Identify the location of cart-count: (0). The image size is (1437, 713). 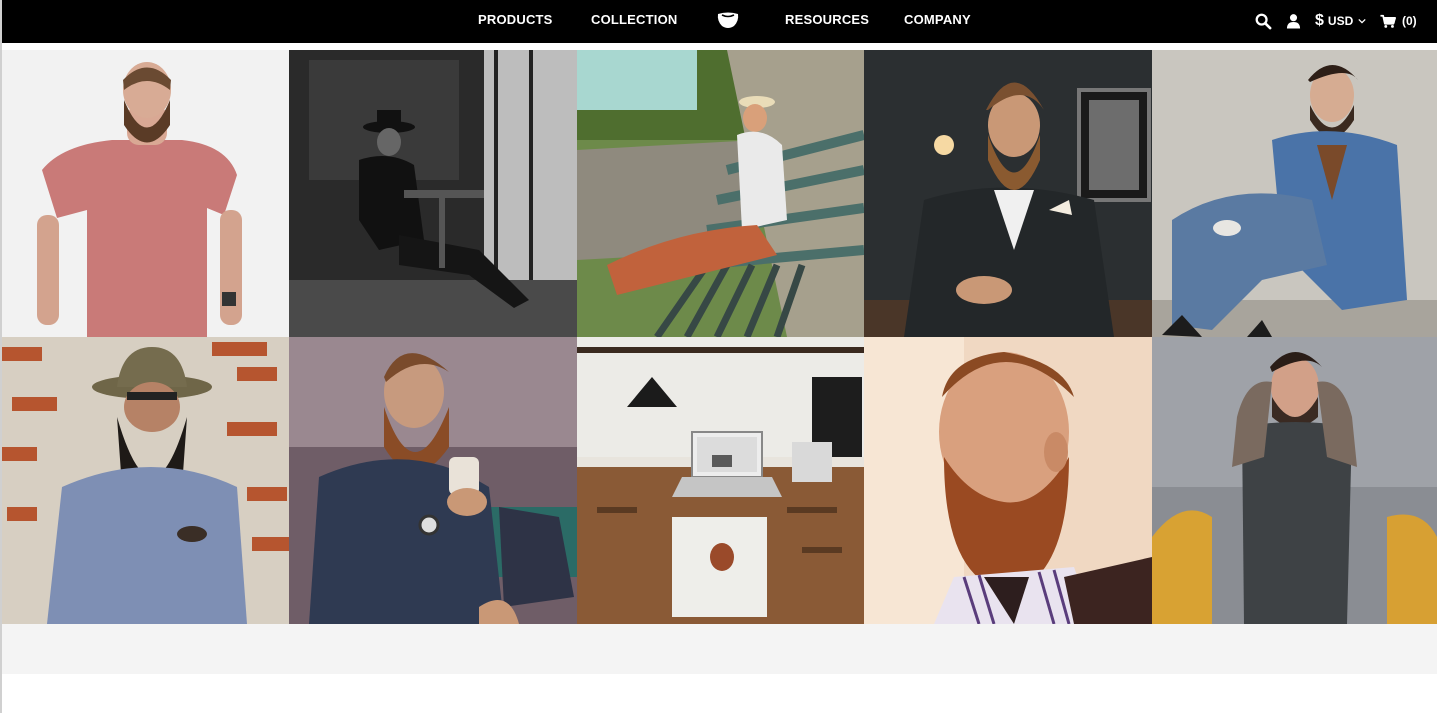
(1409, 21).